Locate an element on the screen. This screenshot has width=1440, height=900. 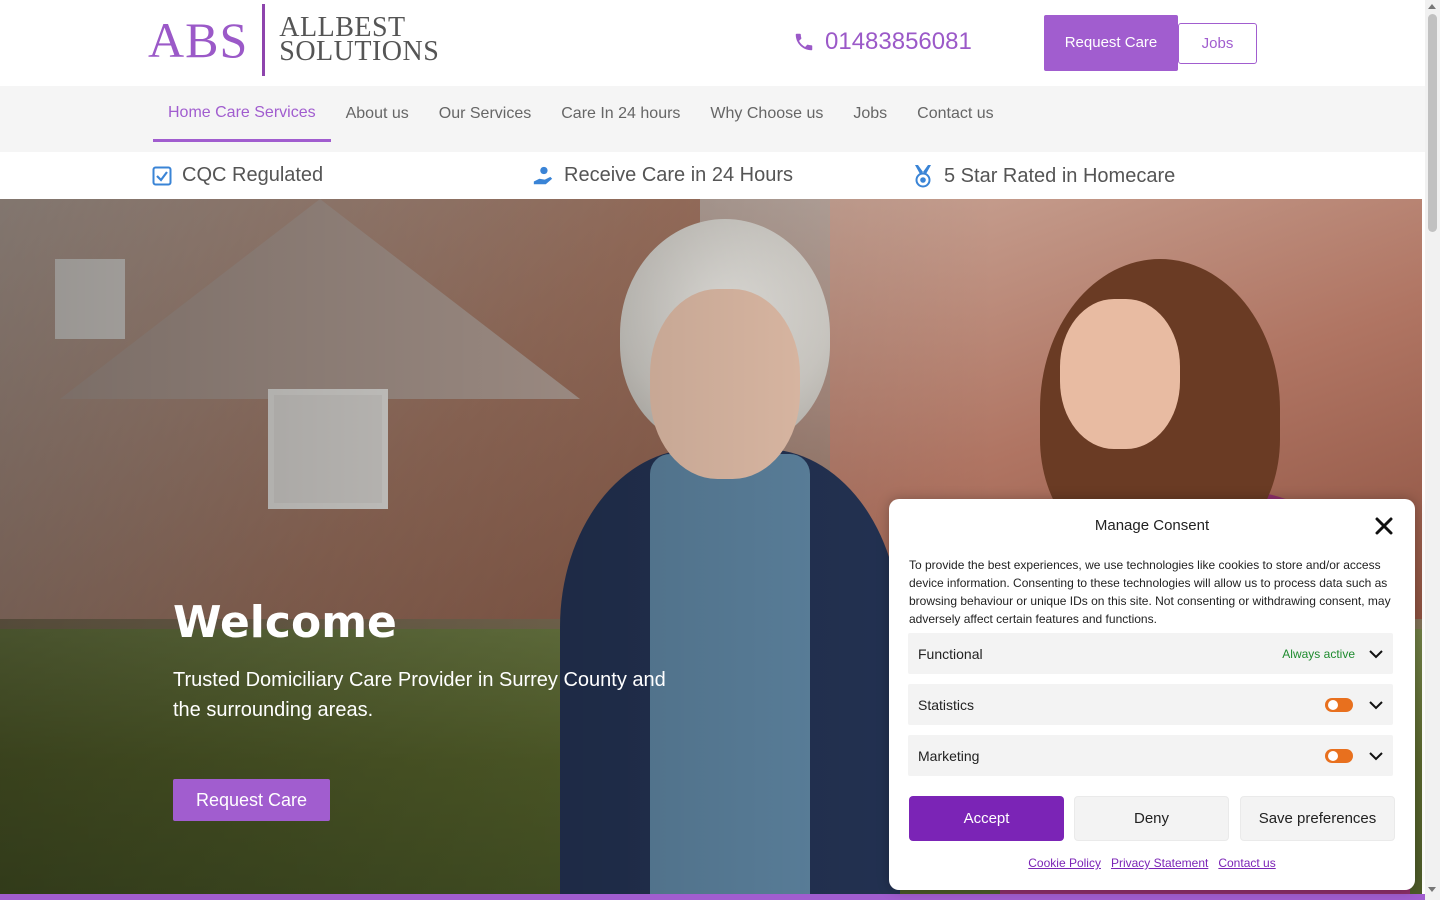
nav-item-why-choose-us: Why Choose us is located at coordinates (766, 114).